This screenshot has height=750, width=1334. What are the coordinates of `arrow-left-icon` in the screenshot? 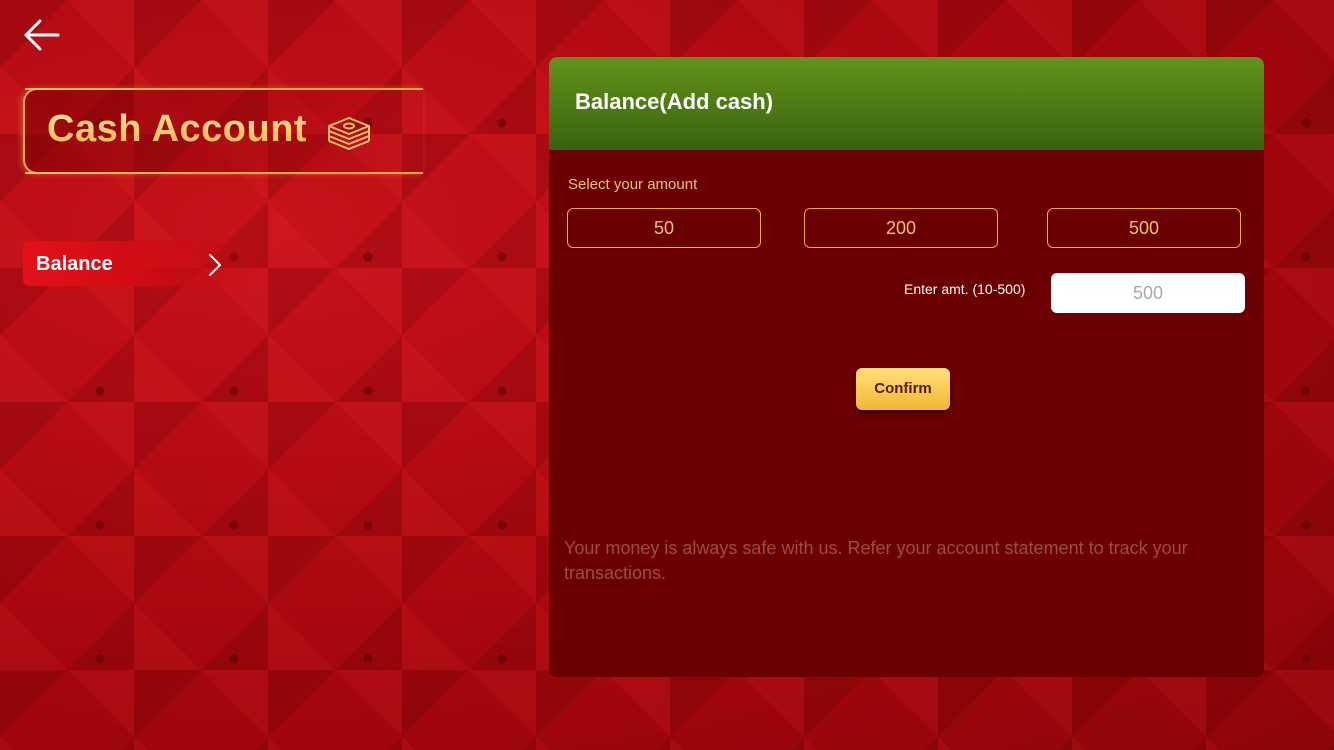 It's located at (42, 35).